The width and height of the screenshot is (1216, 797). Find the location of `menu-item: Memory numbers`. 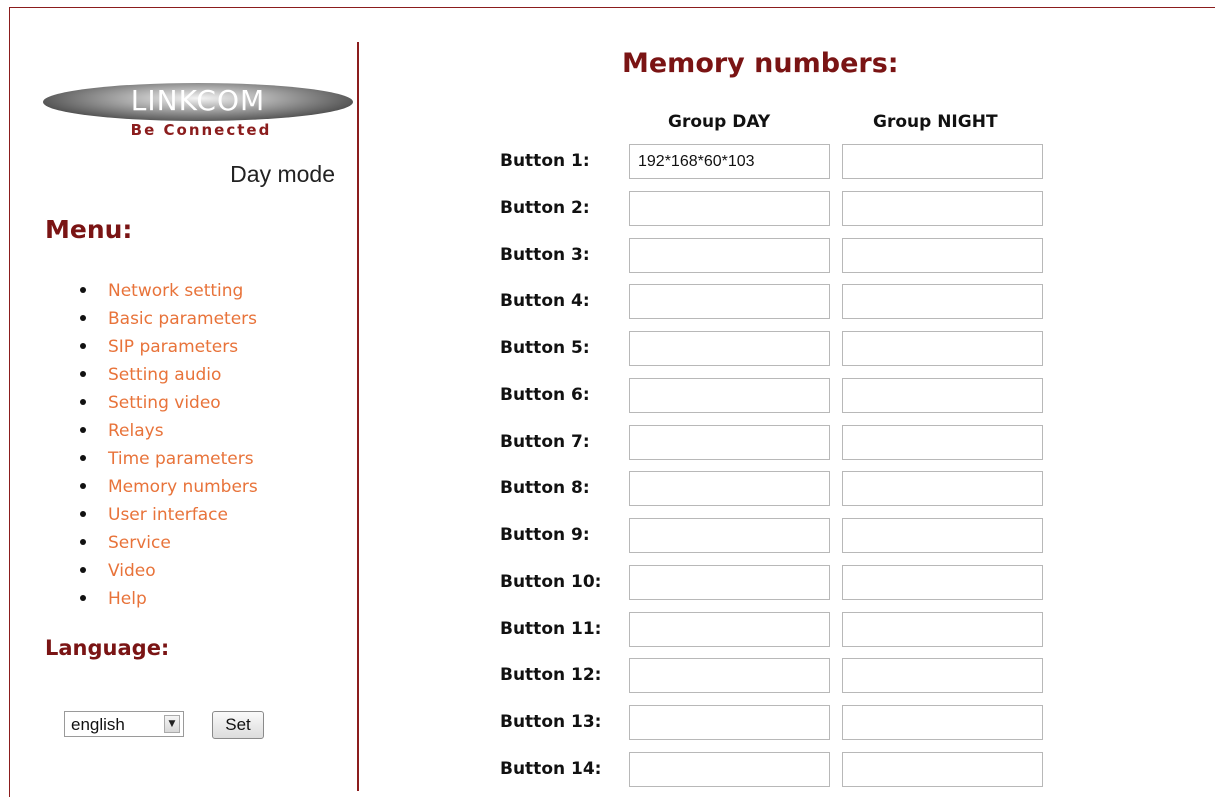

menu-item: Memory numbers is located at coordinates (169, 488).